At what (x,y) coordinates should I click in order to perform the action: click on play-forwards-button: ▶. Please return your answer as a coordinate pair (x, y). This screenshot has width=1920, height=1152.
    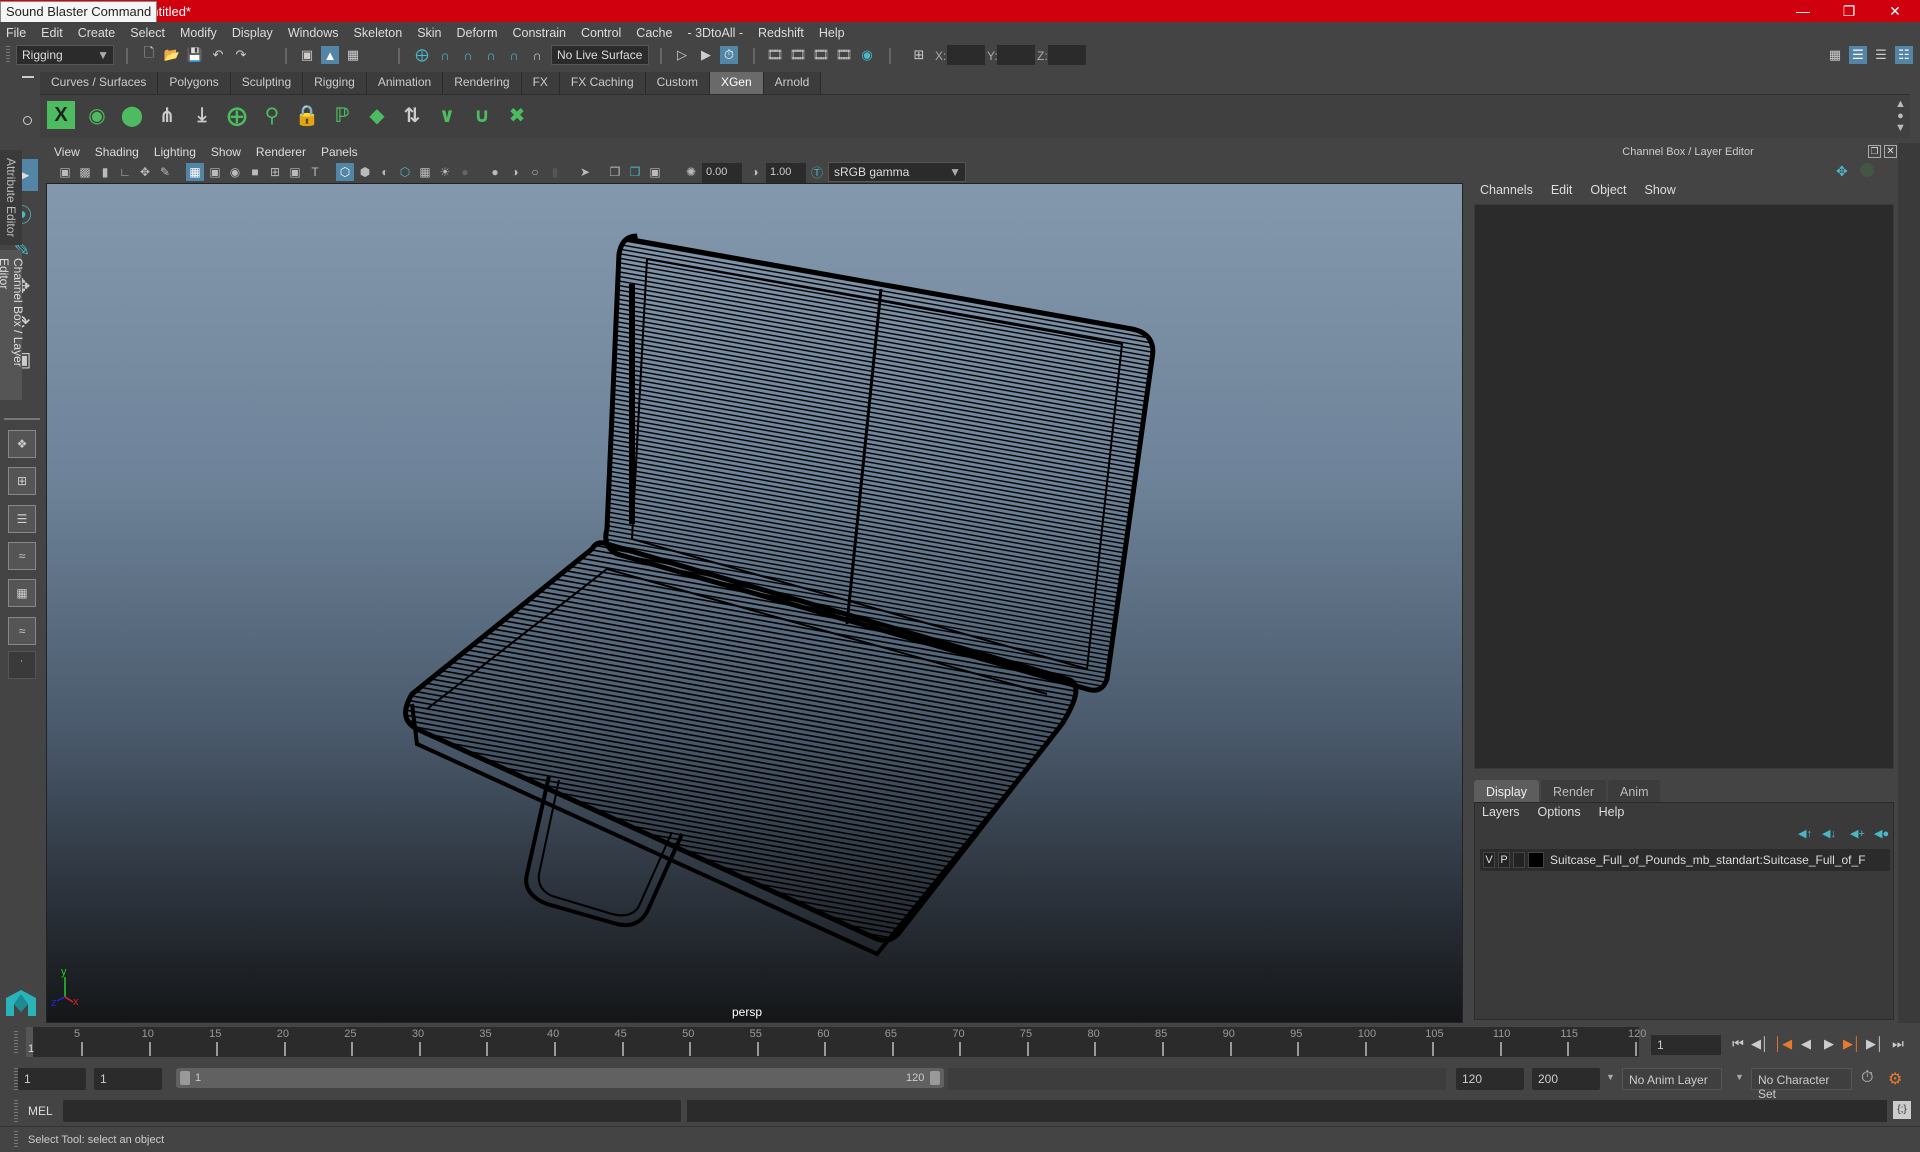
    Looking at the image, I should click on (1829, 1044).